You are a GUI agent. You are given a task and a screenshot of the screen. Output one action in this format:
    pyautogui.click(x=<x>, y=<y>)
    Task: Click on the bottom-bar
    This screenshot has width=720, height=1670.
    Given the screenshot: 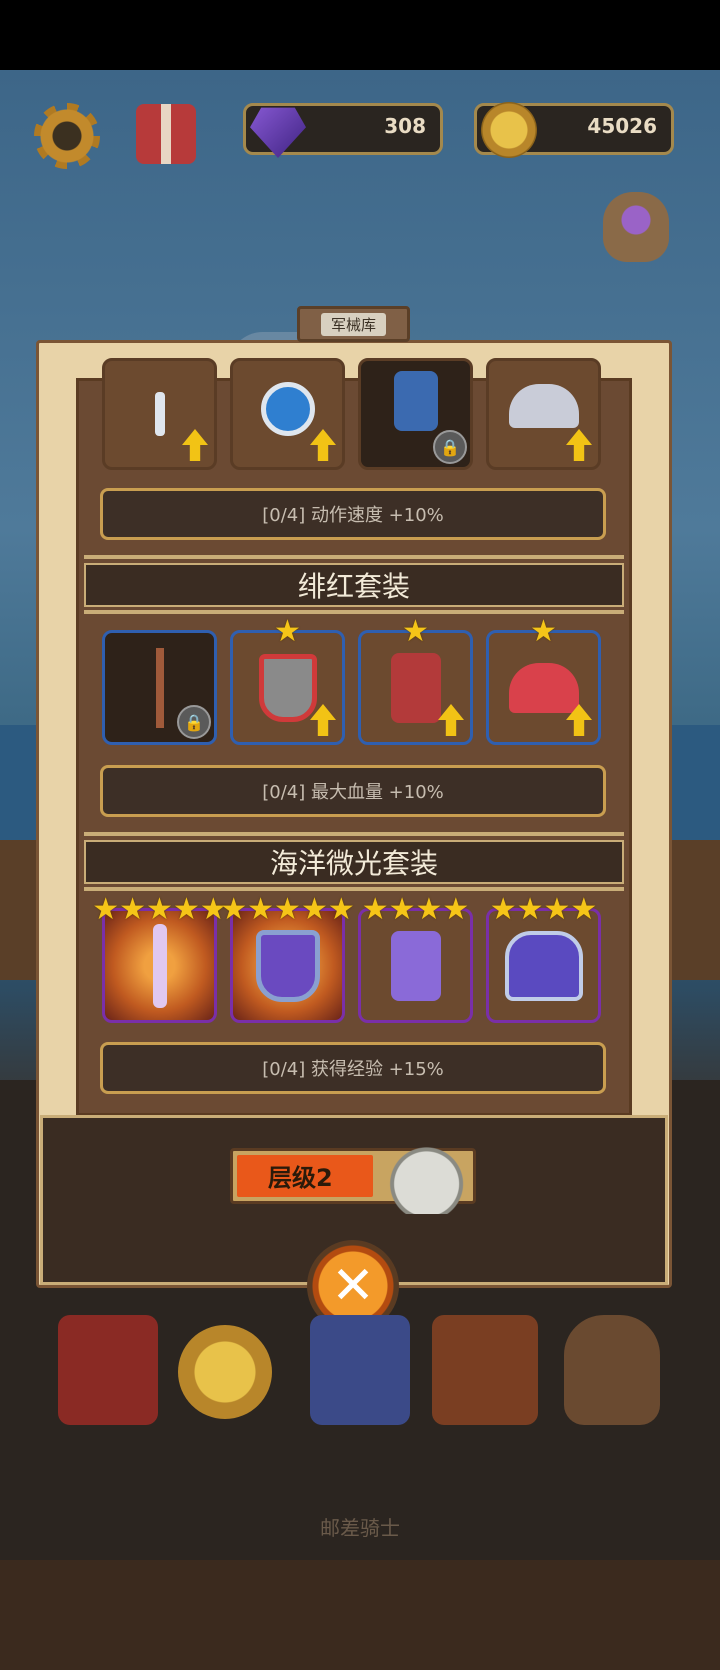 What is the action you would take?
    pyautogui.click(x=360, y=1615)
    